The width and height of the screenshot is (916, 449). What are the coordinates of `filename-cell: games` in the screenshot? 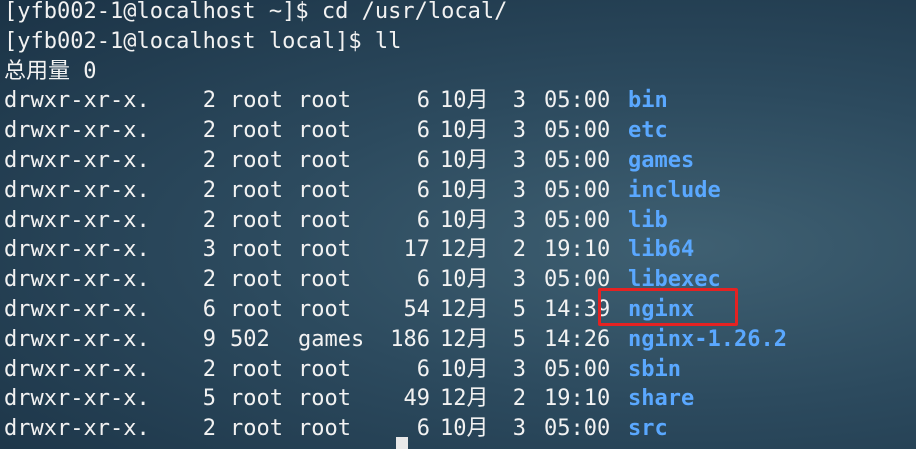 It's located at (661, 160).